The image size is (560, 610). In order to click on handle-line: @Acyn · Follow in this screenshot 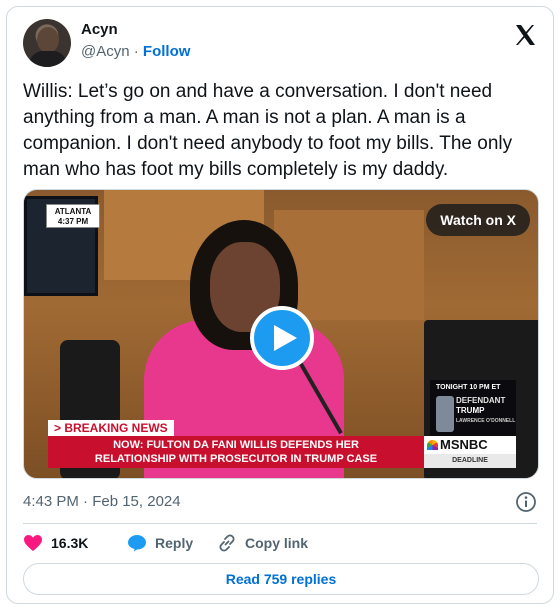, I will do `click(135, 51)`.